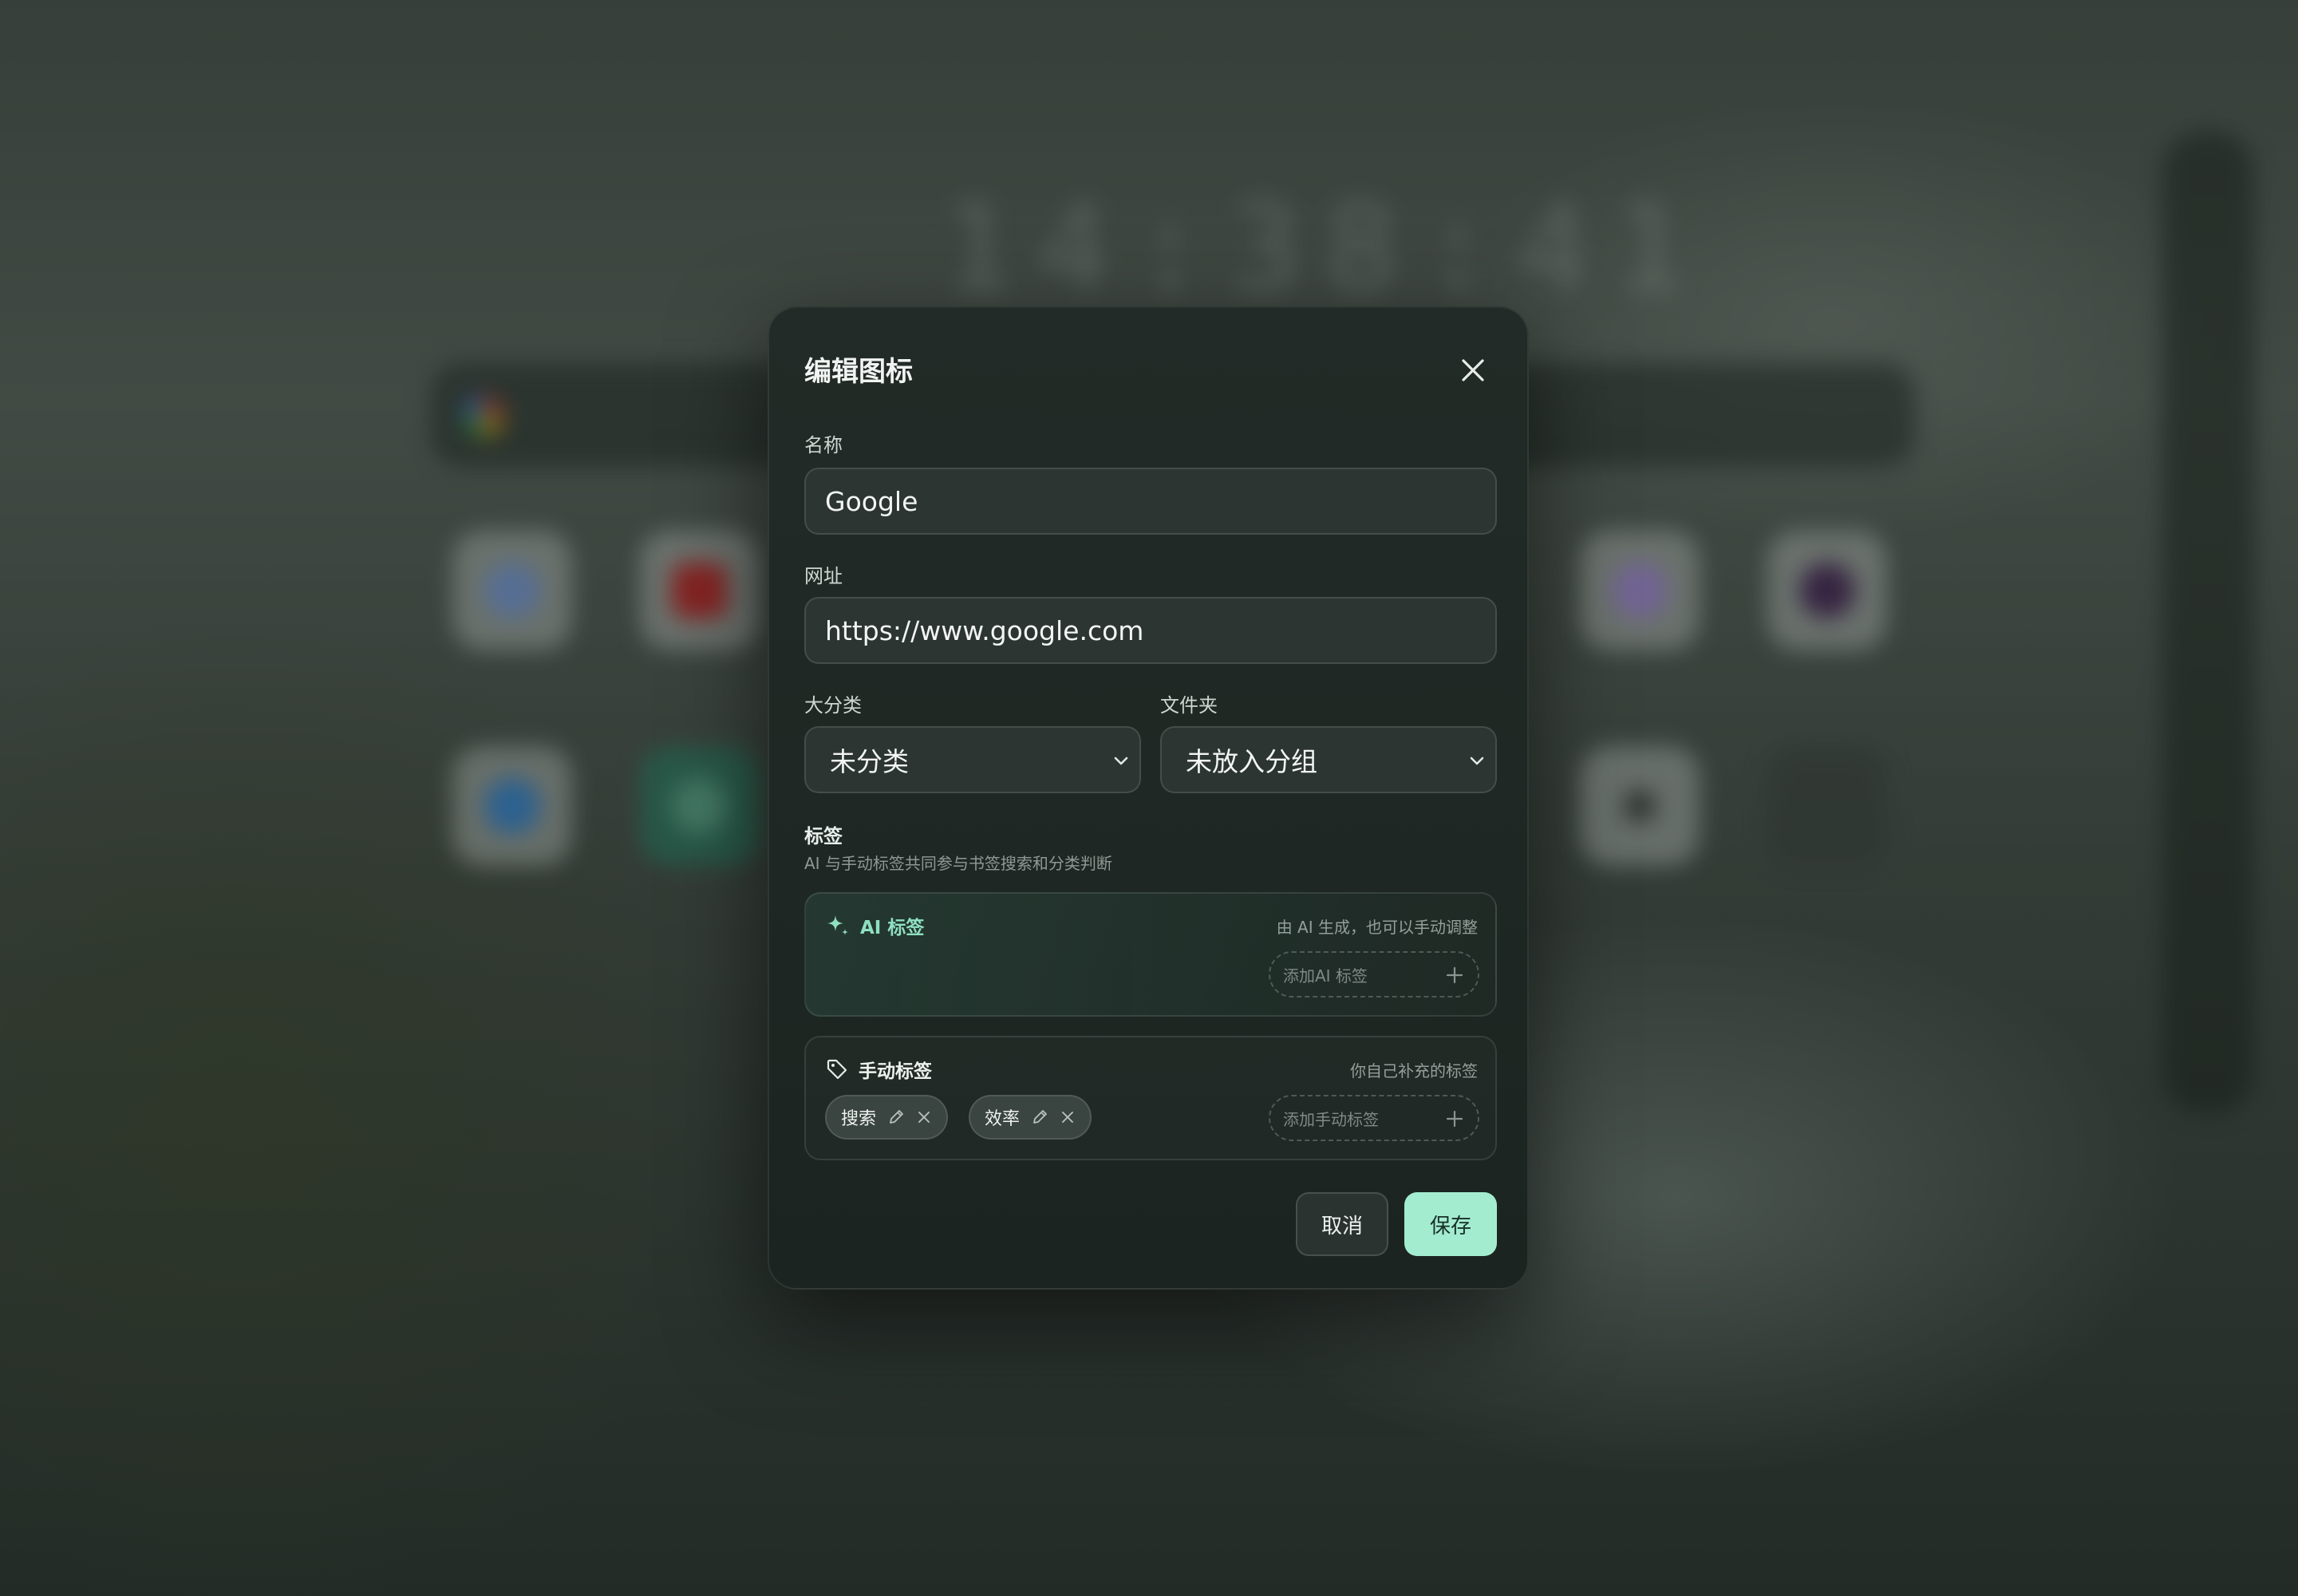 Image resolution: width=2298 pixels, height=1596 pixels. I want to click on url-label: 网址, so click(824, 576).